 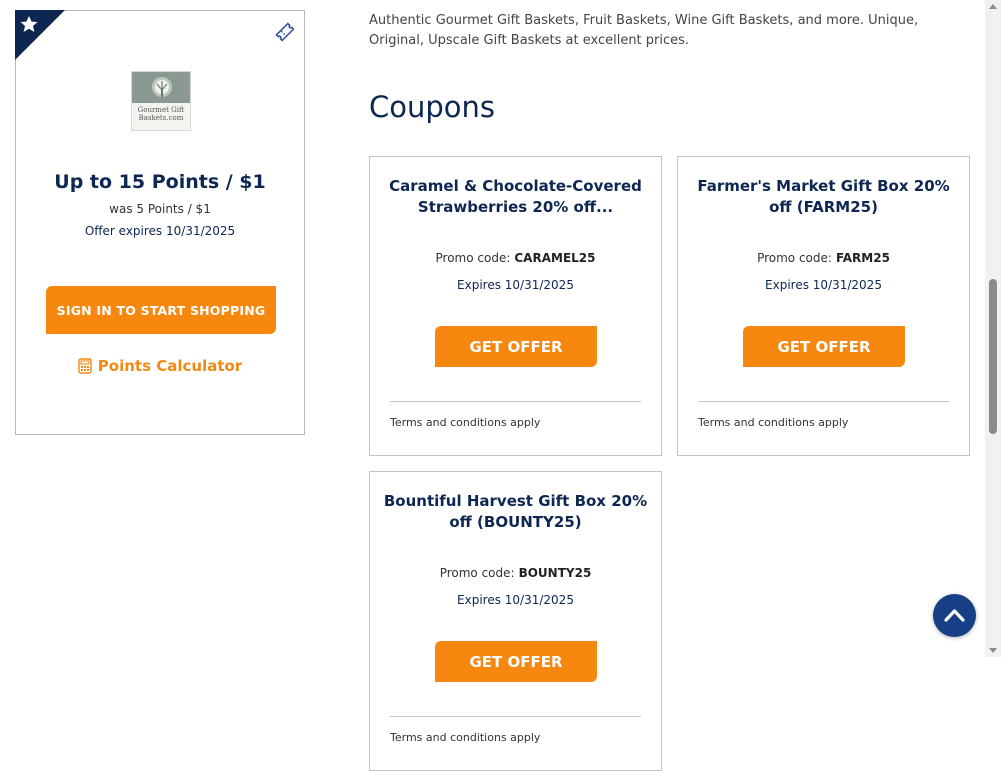 I want to click on logo-text: Gourmet Gift Baskets.com, so click(x=161, y=116).